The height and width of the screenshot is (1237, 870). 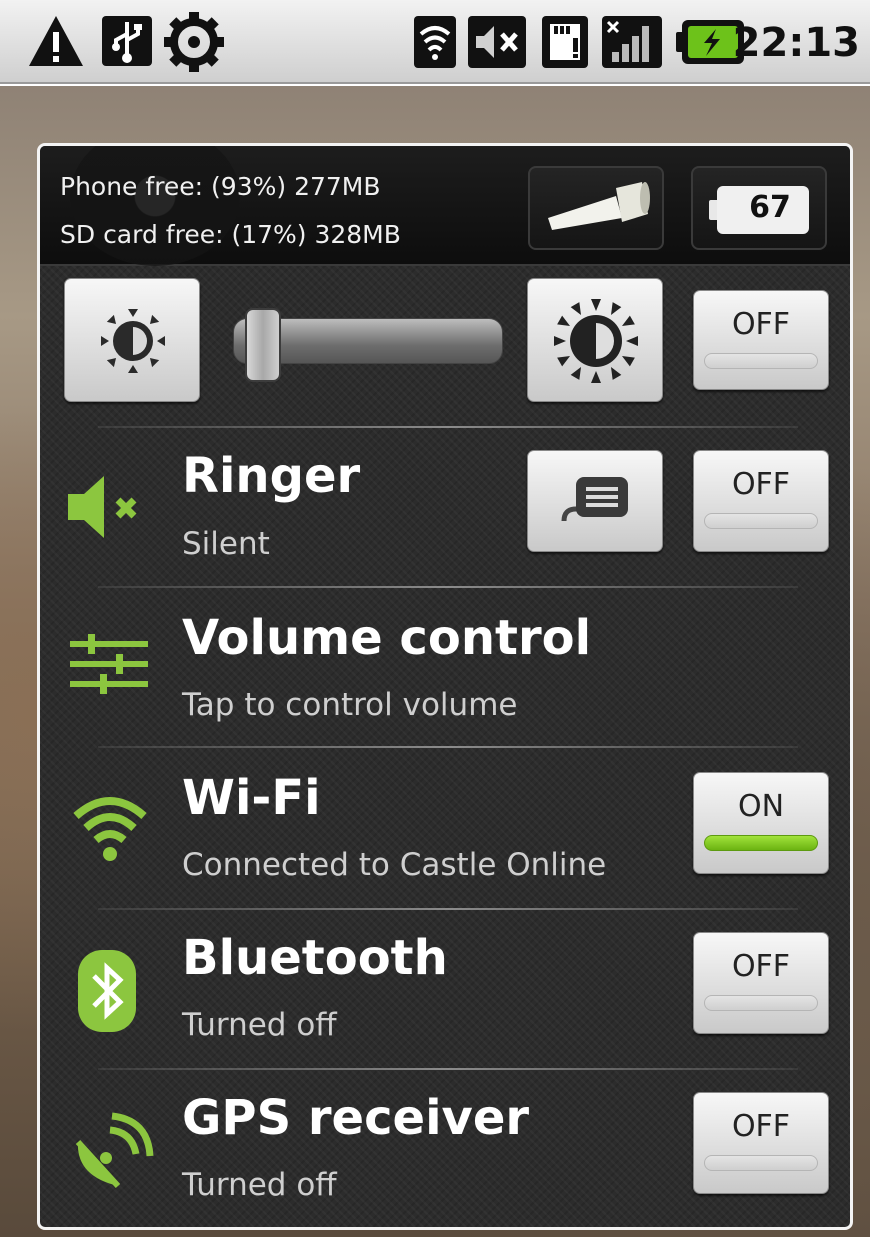 I want to click on wifi-toggle: ON, so click(x=761, y=823).